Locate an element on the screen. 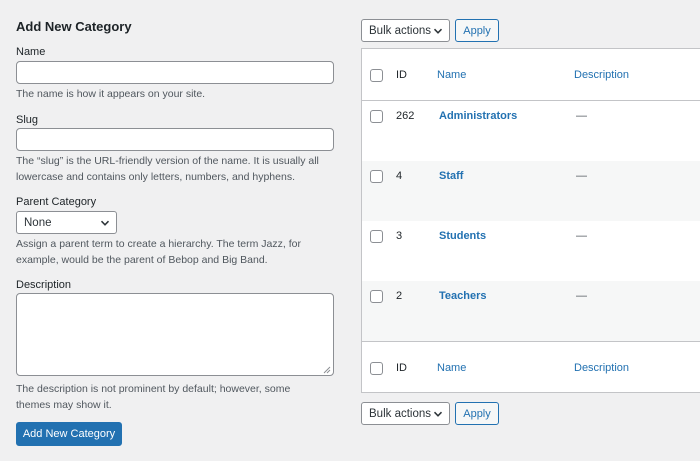 This screenshot has width=700, height=461. slug-label: Slug is located at coordinates (27, 120).